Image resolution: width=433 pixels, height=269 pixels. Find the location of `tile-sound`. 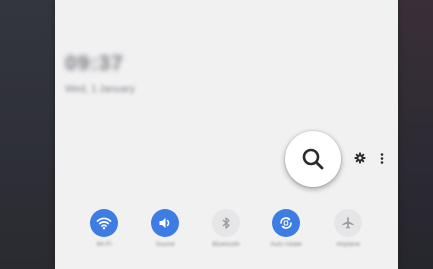

tile-sound is located at coordinates (165, 223).